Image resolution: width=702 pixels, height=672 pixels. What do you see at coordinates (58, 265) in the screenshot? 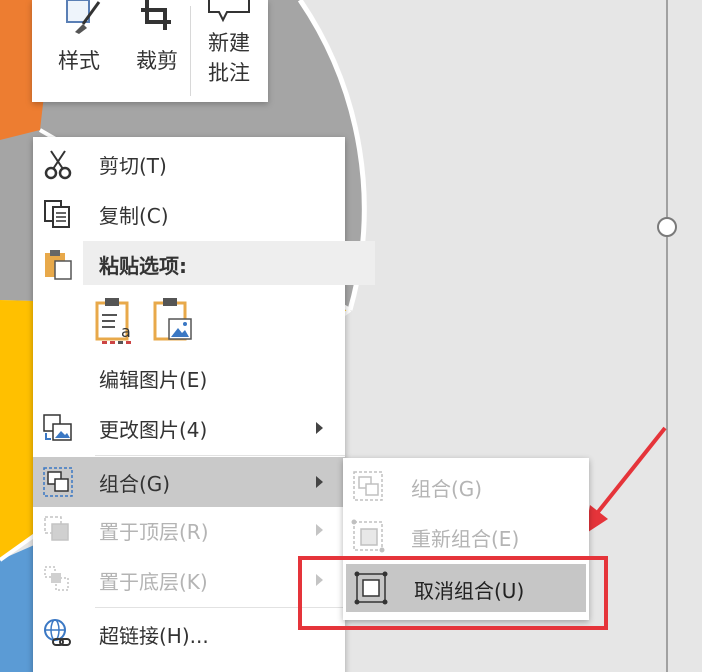
I see `clipboard-icon` at bounding box center [58, 265].